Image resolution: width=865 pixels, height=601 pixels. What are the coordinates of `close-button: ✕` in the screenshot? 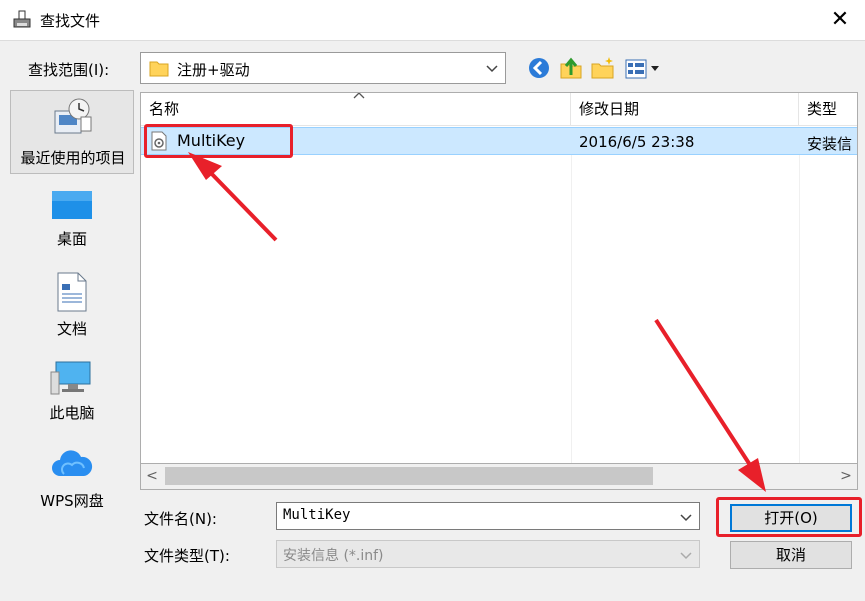 It's located at (840, 20).